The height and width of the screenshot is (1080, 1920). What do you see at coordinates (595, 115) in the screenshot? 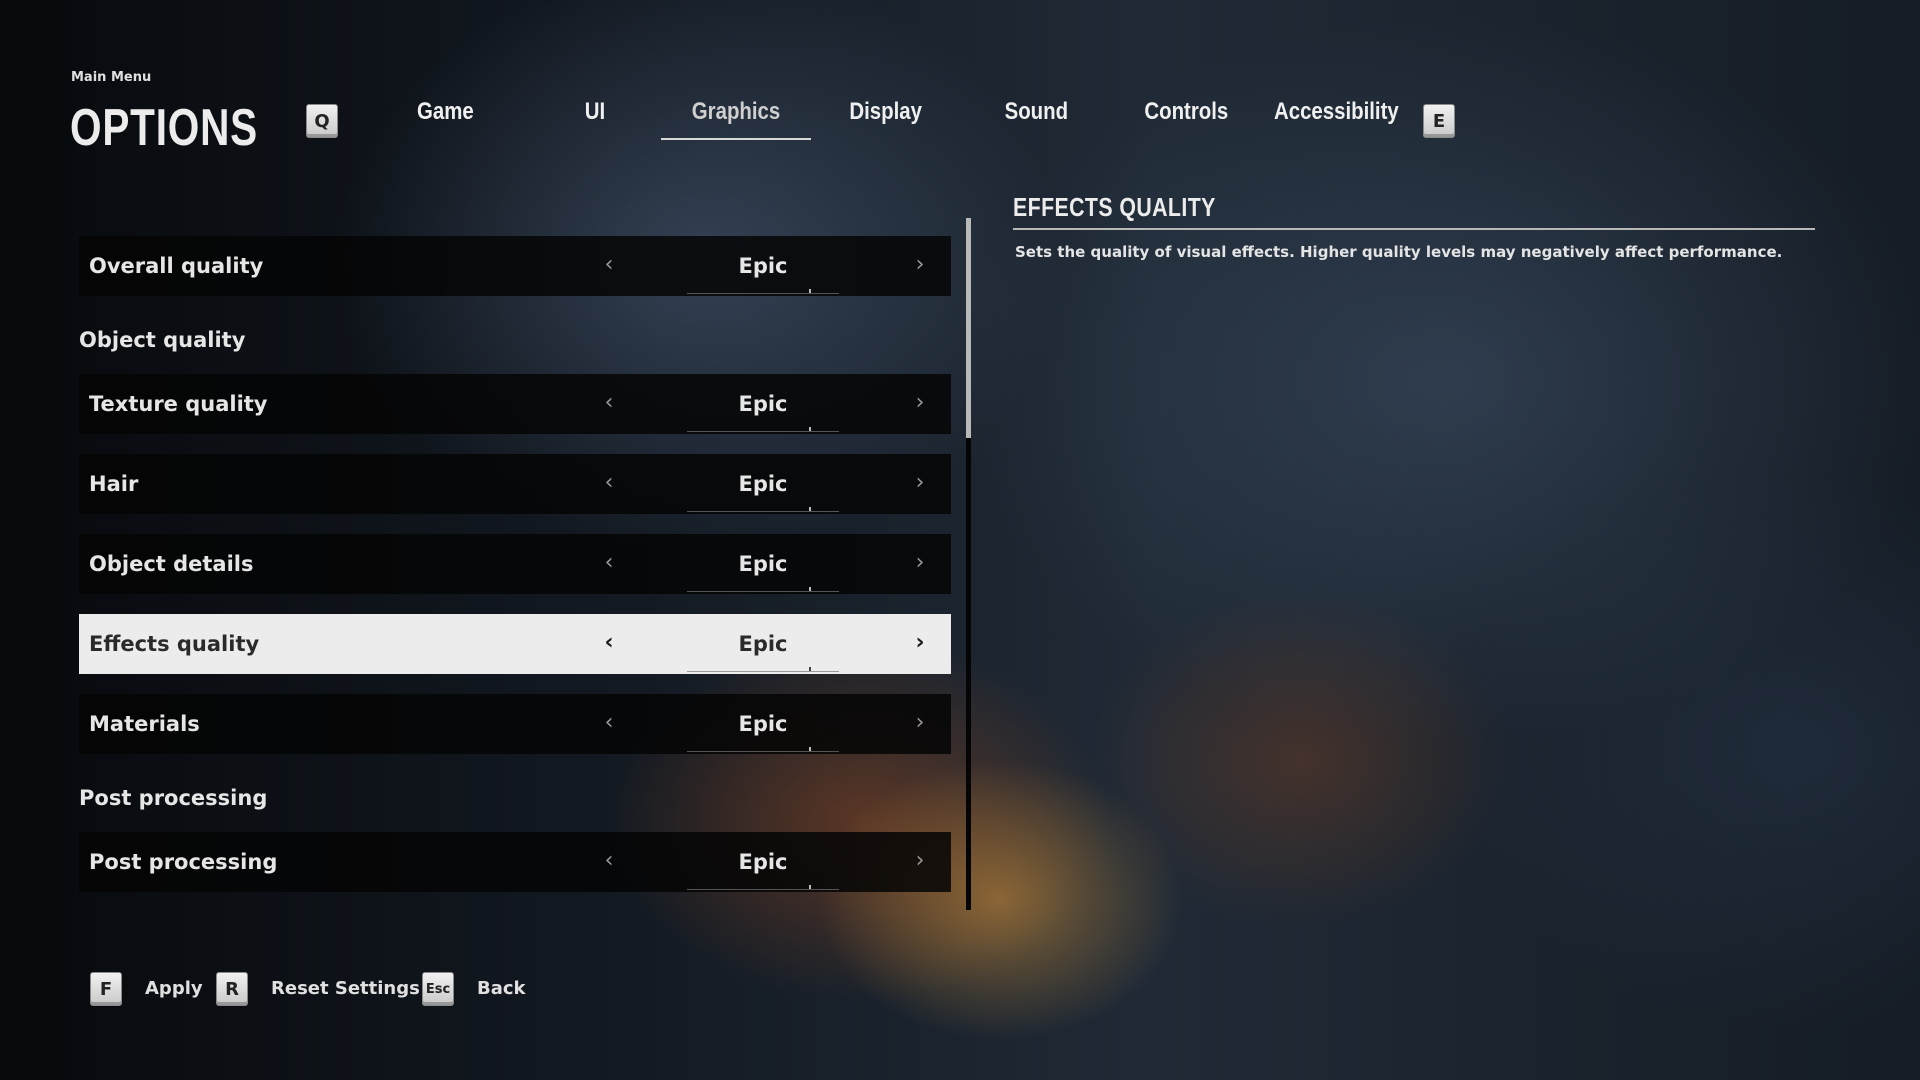
I see `tab-ui: UI` at bounding box center [595, 115].